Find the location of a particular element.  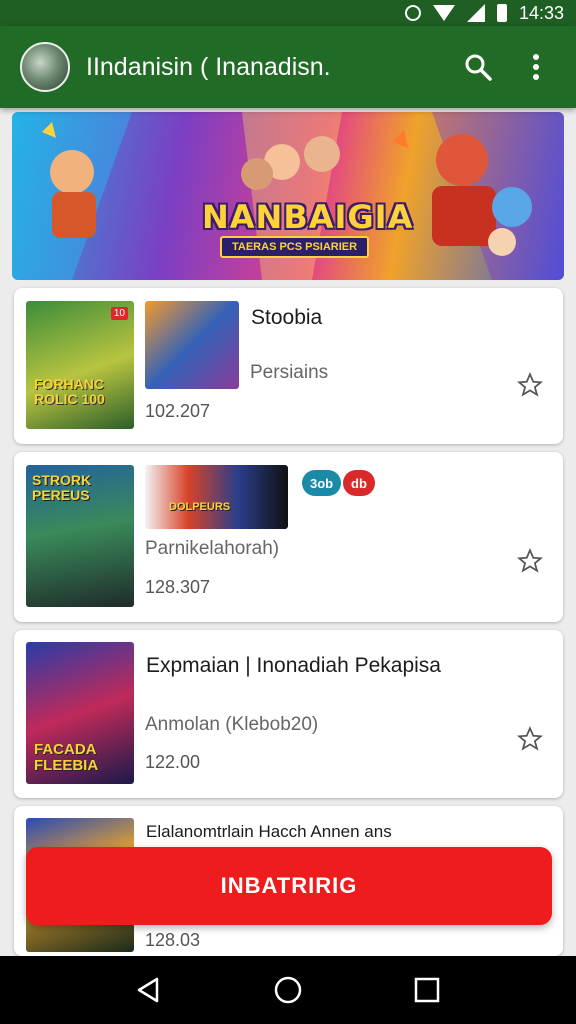

game-screenshot is located at coordinates (192, 345).